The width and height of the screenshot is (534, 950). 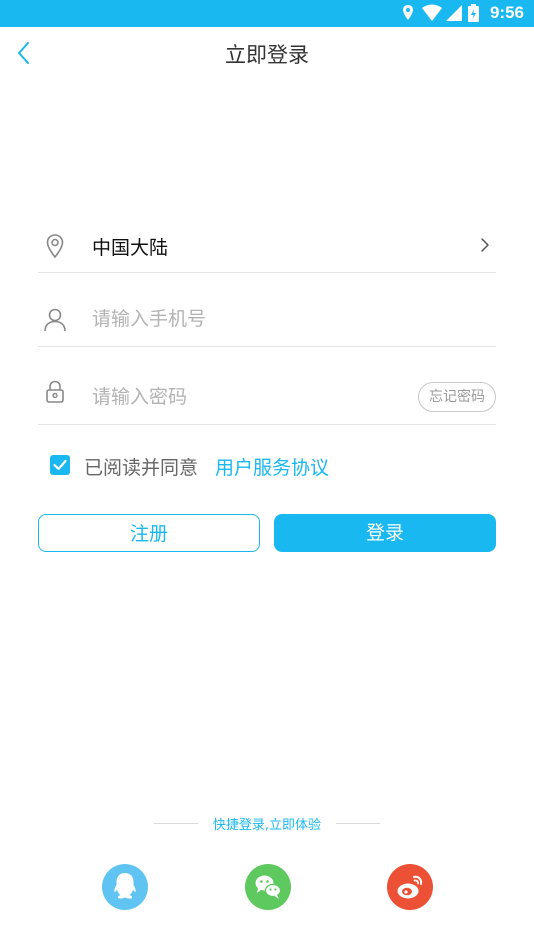 I want to click on password-row: 忘记密码, so click(x=267, y=397).